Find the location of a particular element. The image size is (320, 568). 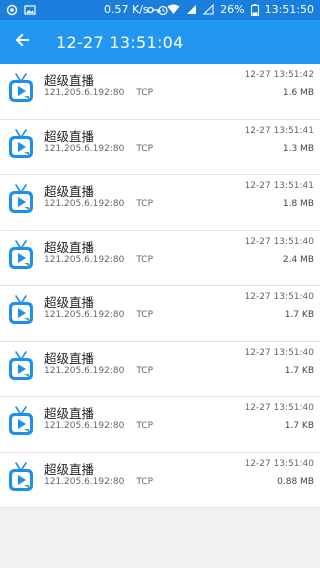

no-sim-icon is located at coordinates (208, 9).